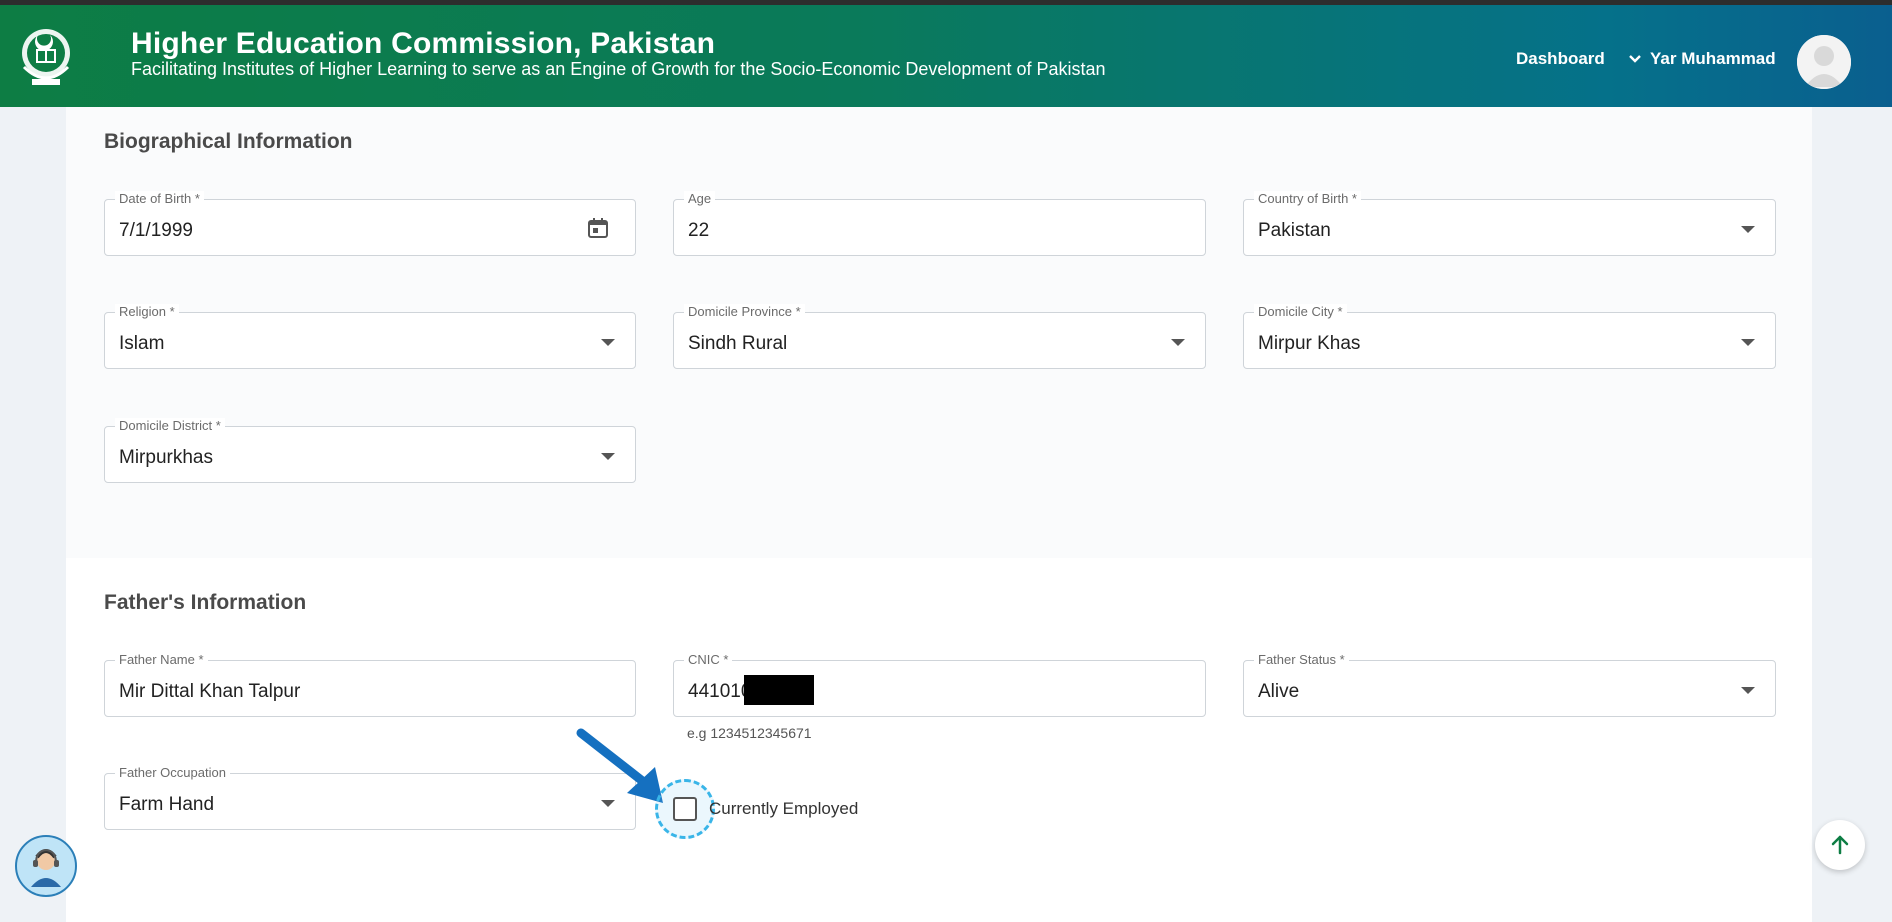 The image size is (1892, 922). I want to click on religion-select: Religion * Islam, so click(370, 336).